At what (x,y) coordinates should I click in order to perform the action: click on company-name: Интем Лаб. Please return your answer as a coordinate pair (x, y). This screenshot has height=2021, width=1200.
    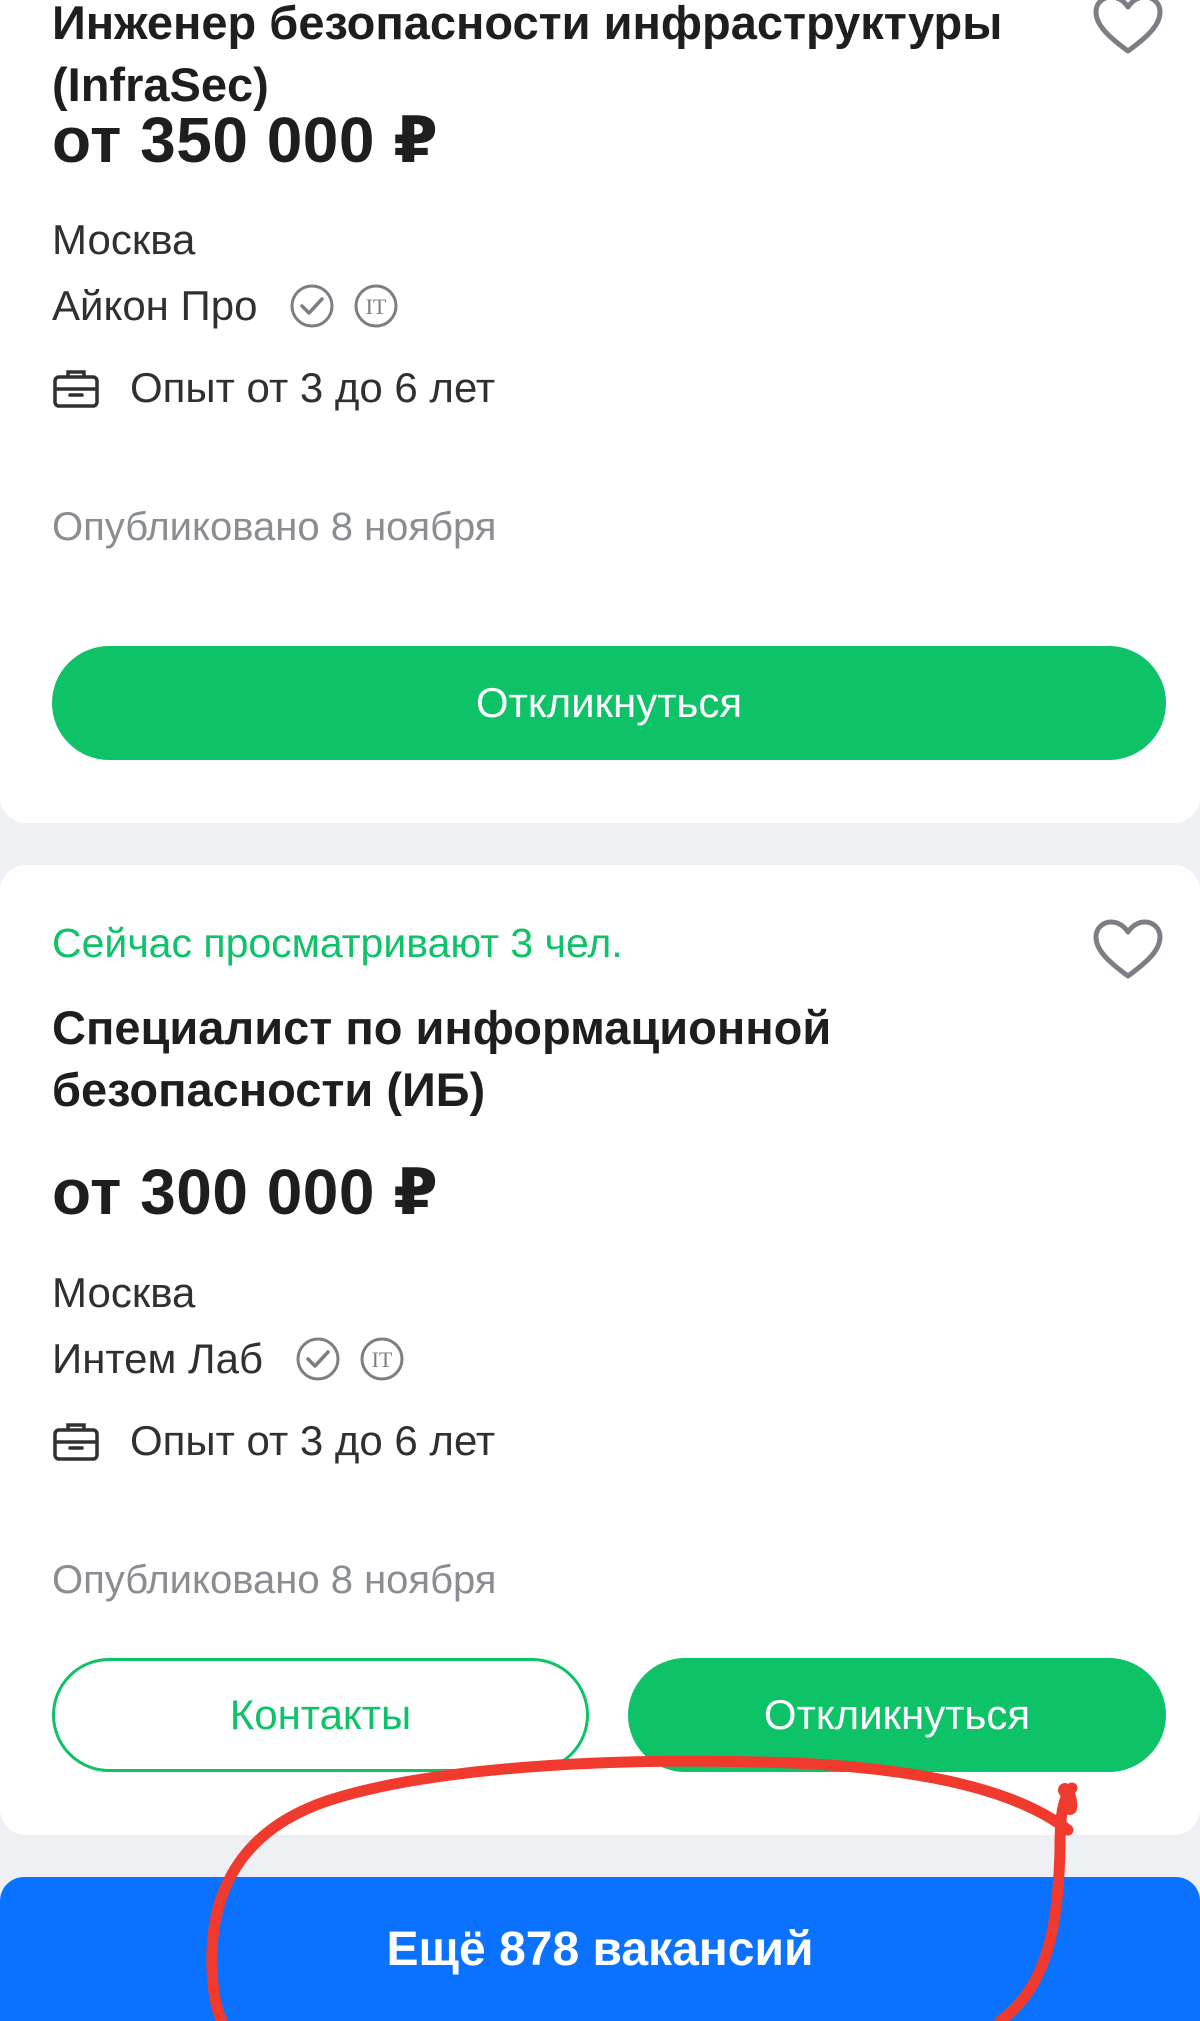
    Looking at the image, I should click on (157, 1359).